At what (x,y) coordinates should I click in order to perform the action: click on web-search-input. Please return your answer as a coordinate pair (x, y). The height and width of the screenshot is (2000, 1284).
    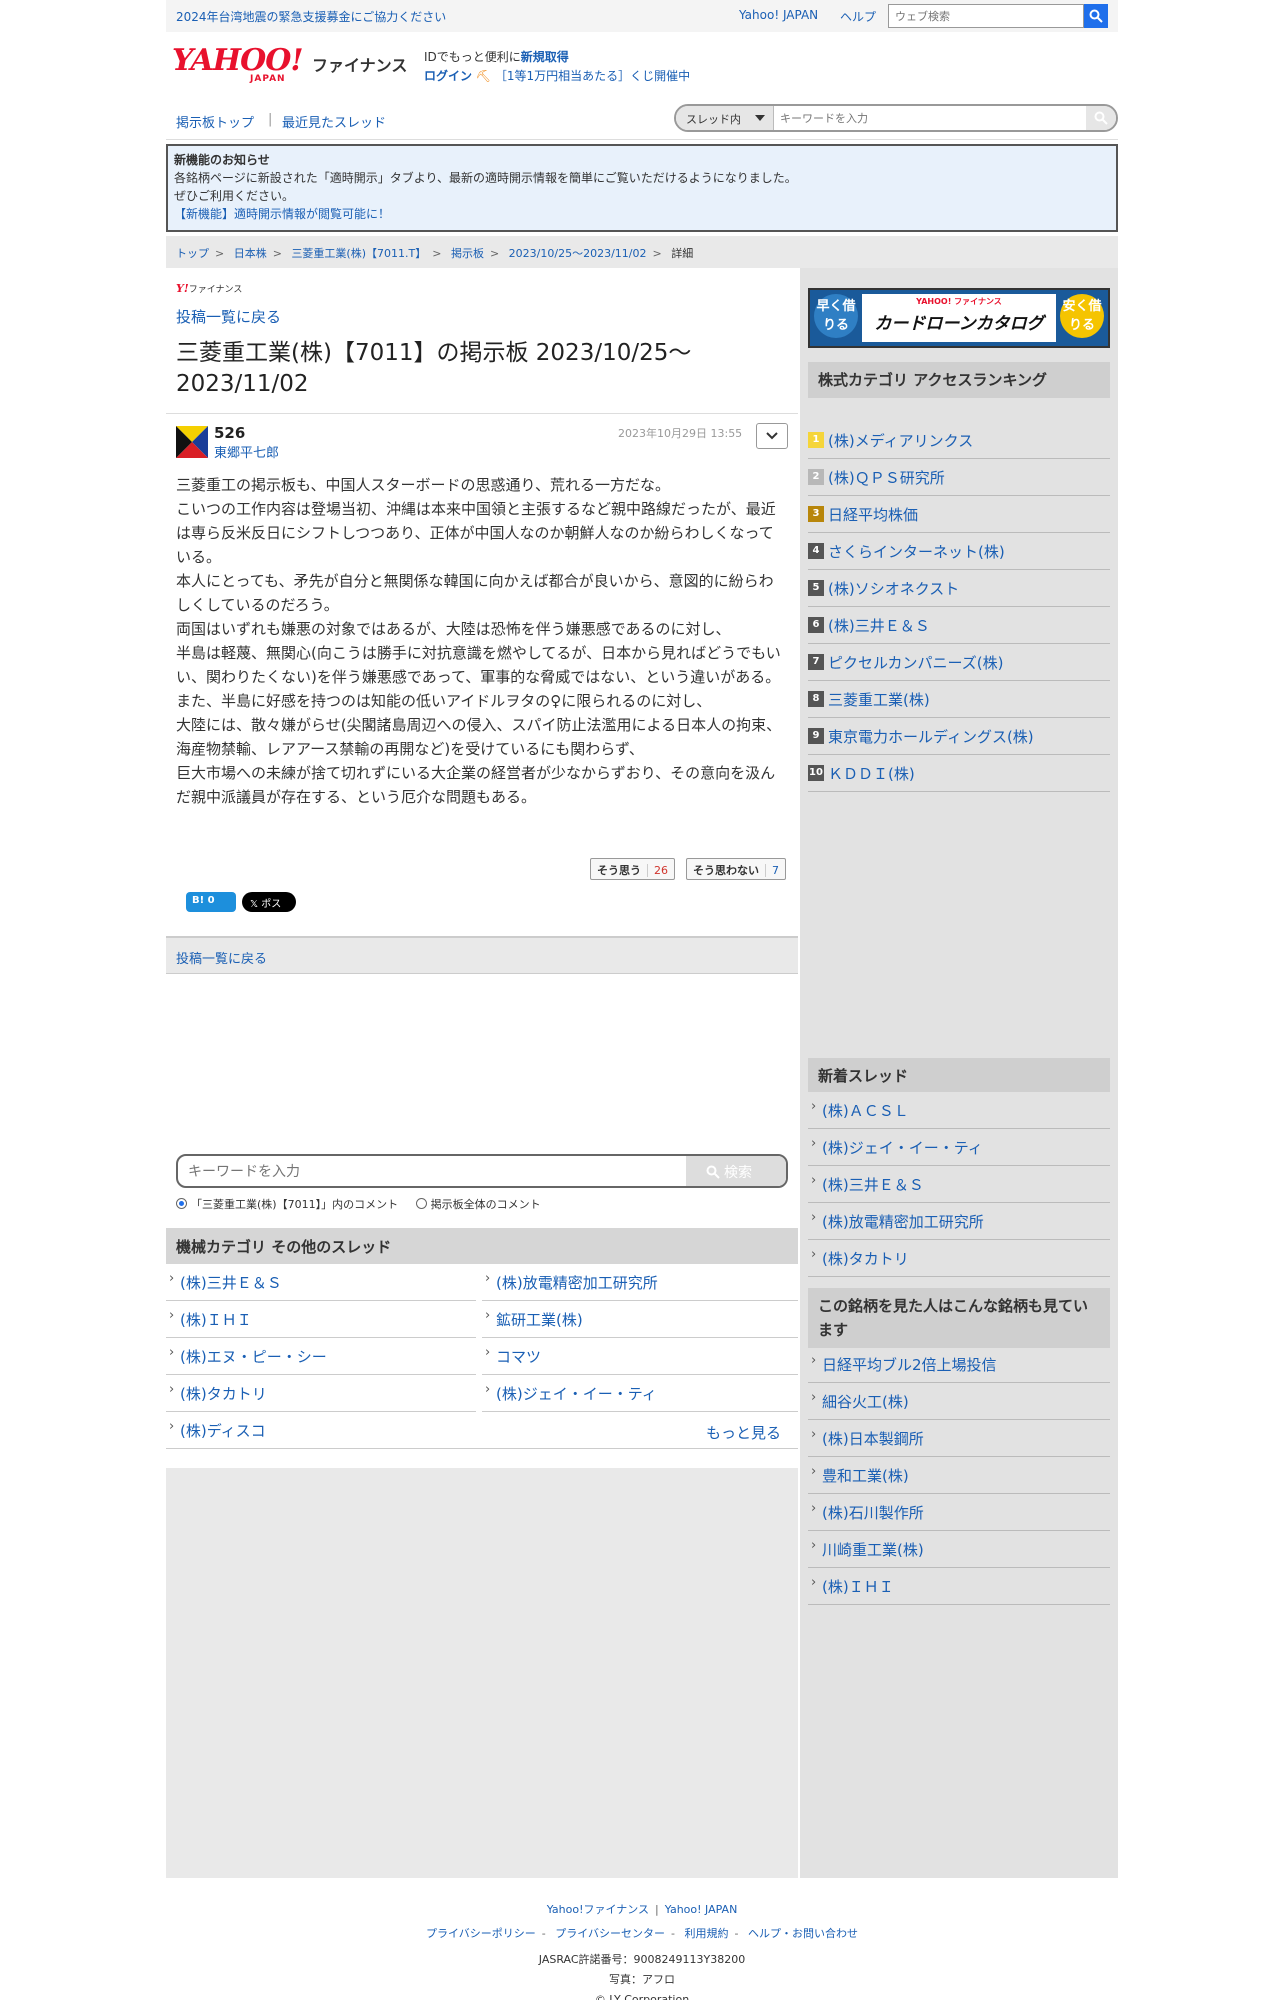
    Looking at the image, I should click on (986, 16).